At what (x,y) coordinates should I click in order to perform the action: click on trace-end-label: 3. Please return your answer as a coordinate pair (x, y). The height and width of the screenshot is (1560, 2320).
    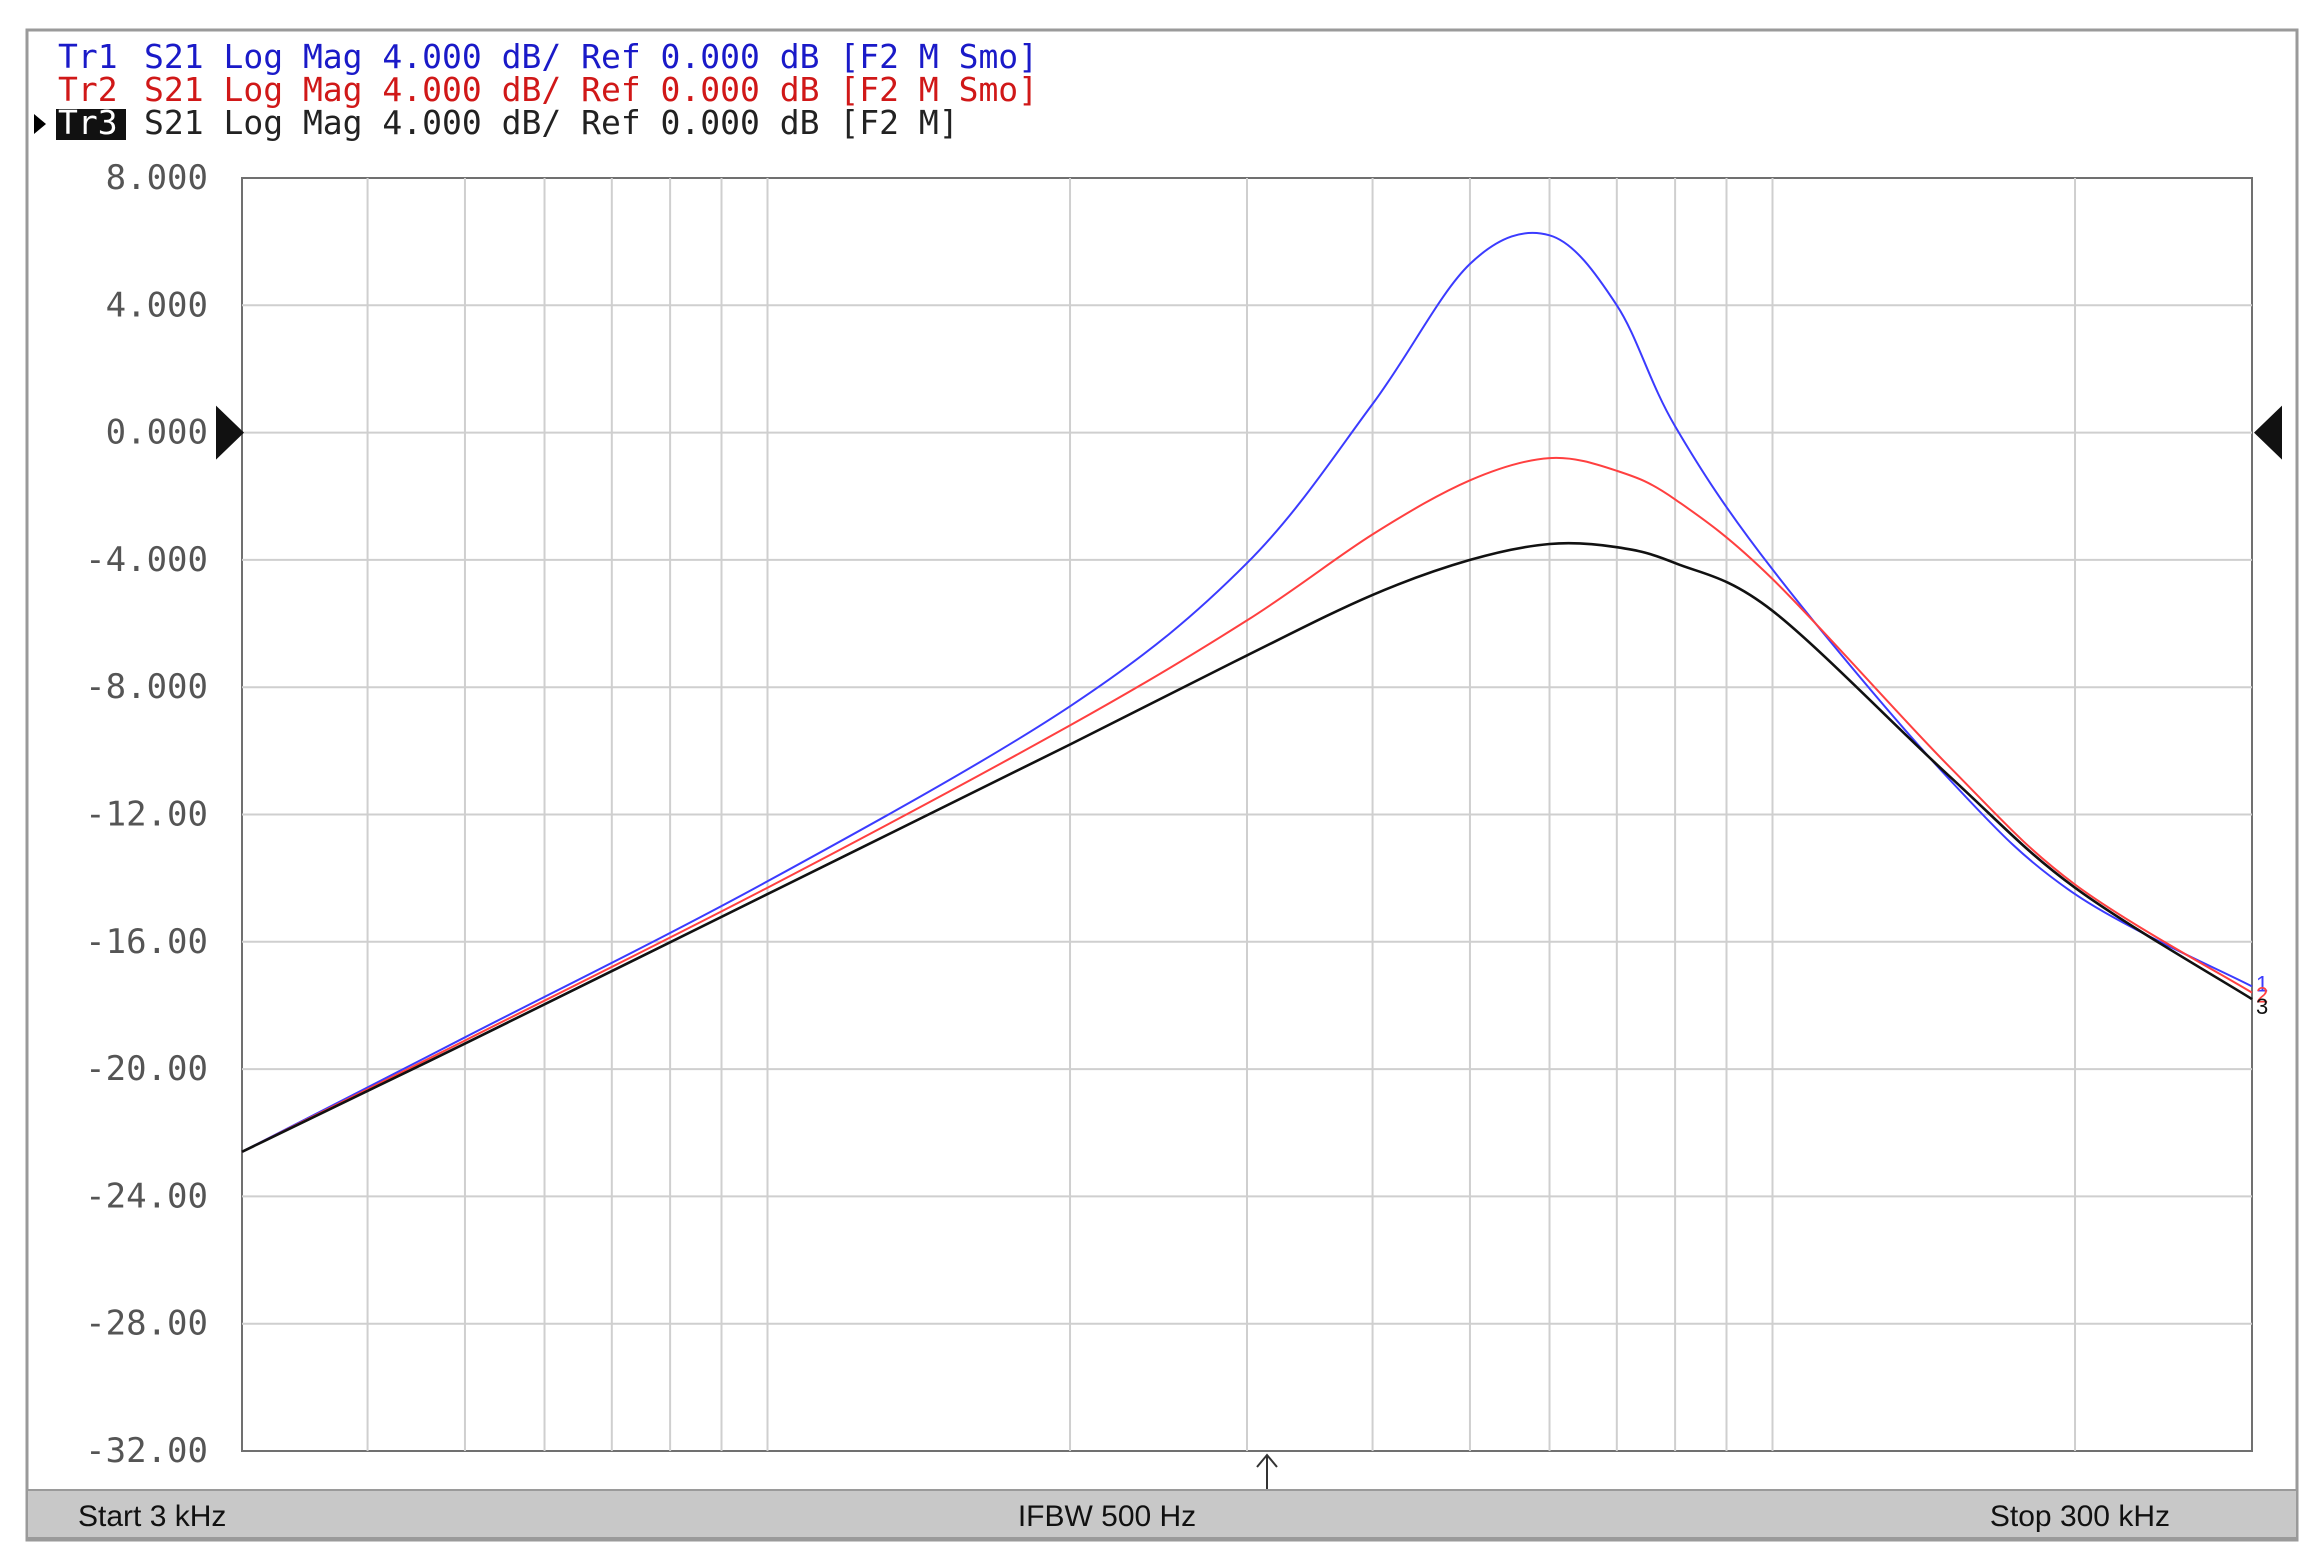
    Looking at the image, I should click on (2262, 1006).